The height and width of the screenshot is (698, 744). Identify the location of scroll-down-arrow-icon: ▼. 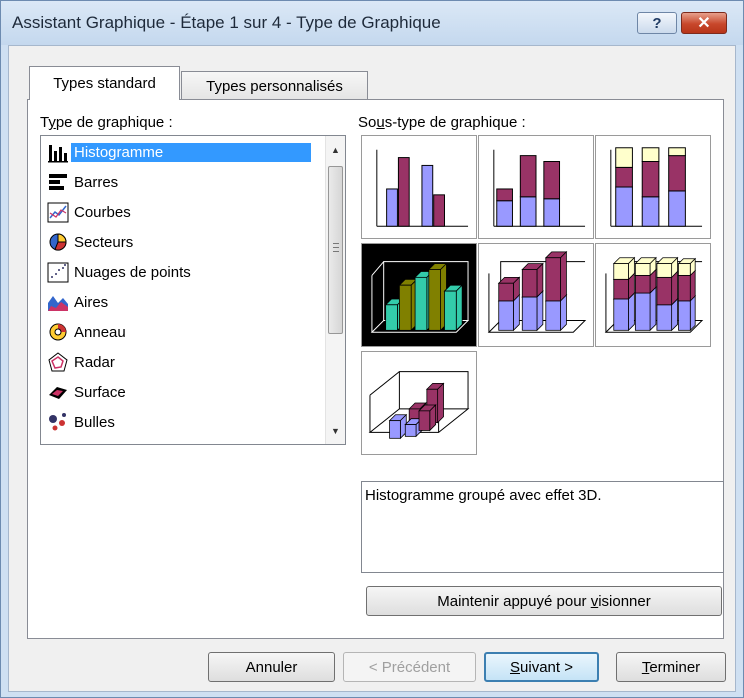
(335, 430).